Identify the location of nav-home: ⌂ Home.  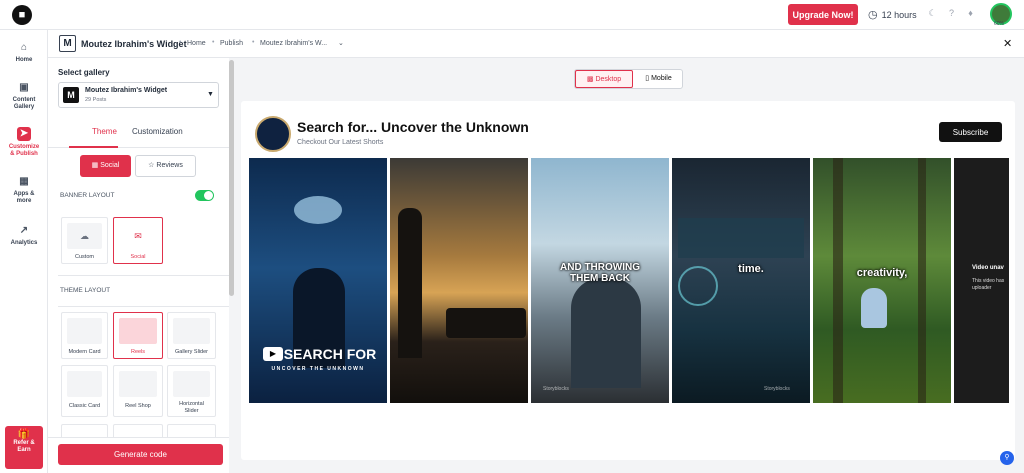
(24, 53).